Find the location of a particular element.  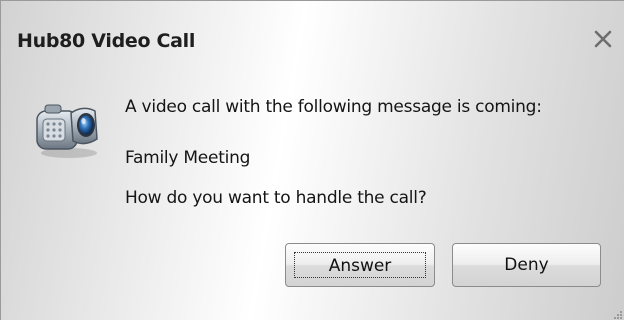

answer-button: Answer is located at coordinates (360, 265).